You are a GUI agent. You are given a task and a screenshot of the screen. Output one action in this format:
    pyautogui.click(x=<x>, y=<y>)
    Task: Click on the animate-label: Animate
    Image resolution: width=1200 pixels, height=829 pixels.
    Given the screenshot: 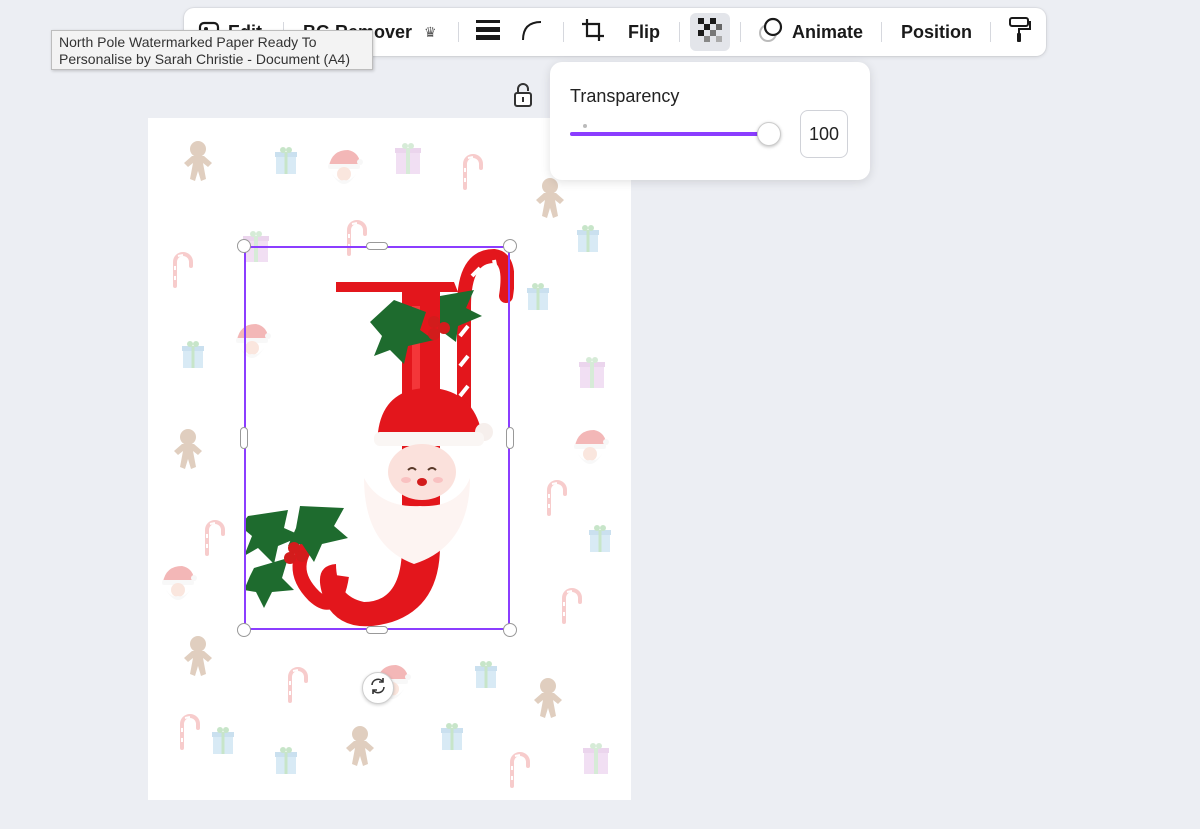 What is the action you would take?
    pyautogui.click(x=828, y=31)
    